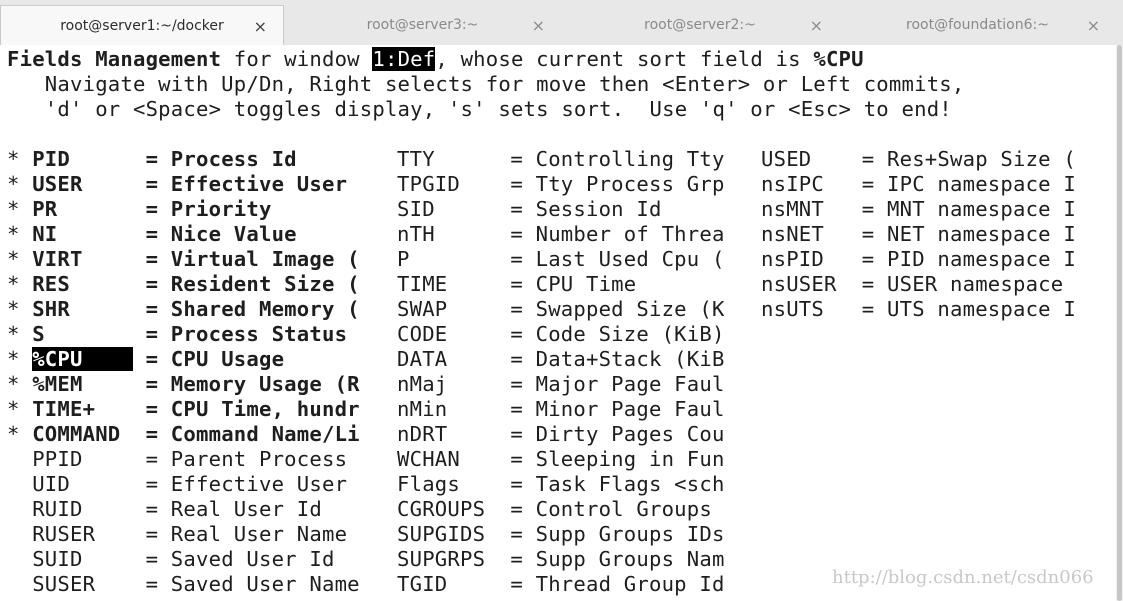 This screenshot has height=601, width=1123. What do you see at coordinates (561, 259) in the screenshot?
I see `field-row-p: P = Last Used Cpu (` at bounding box center [561, 259].